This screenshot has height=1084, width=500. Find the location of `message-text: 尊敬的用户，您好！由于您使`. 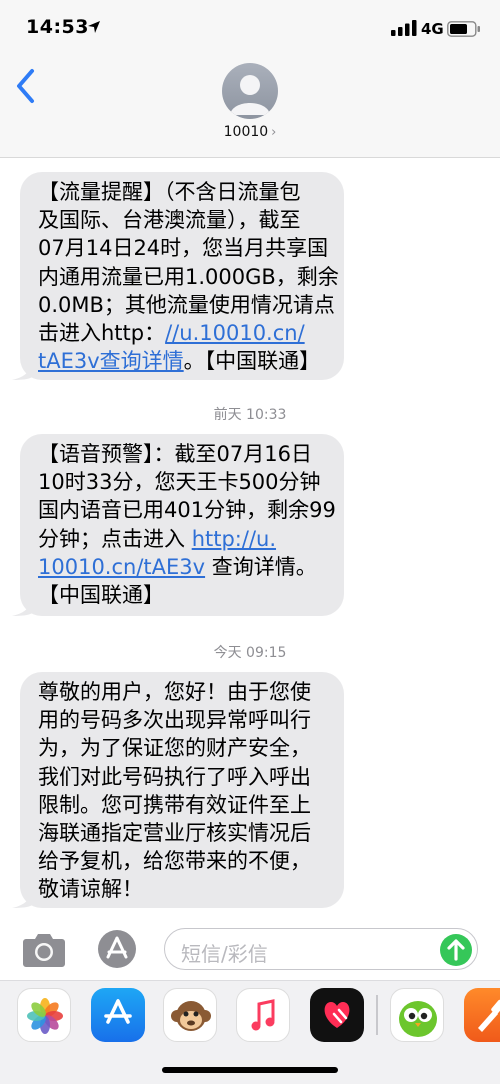

message-text: 尊敬的用户，您好！由于您使 is located at coordinates (174, 692).